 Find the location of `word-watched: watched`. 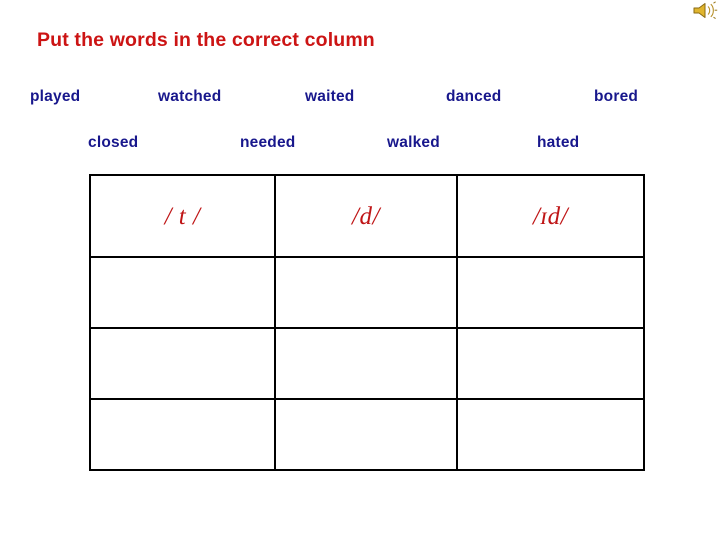

word-watched: watched is located at coordinates (189, 97).